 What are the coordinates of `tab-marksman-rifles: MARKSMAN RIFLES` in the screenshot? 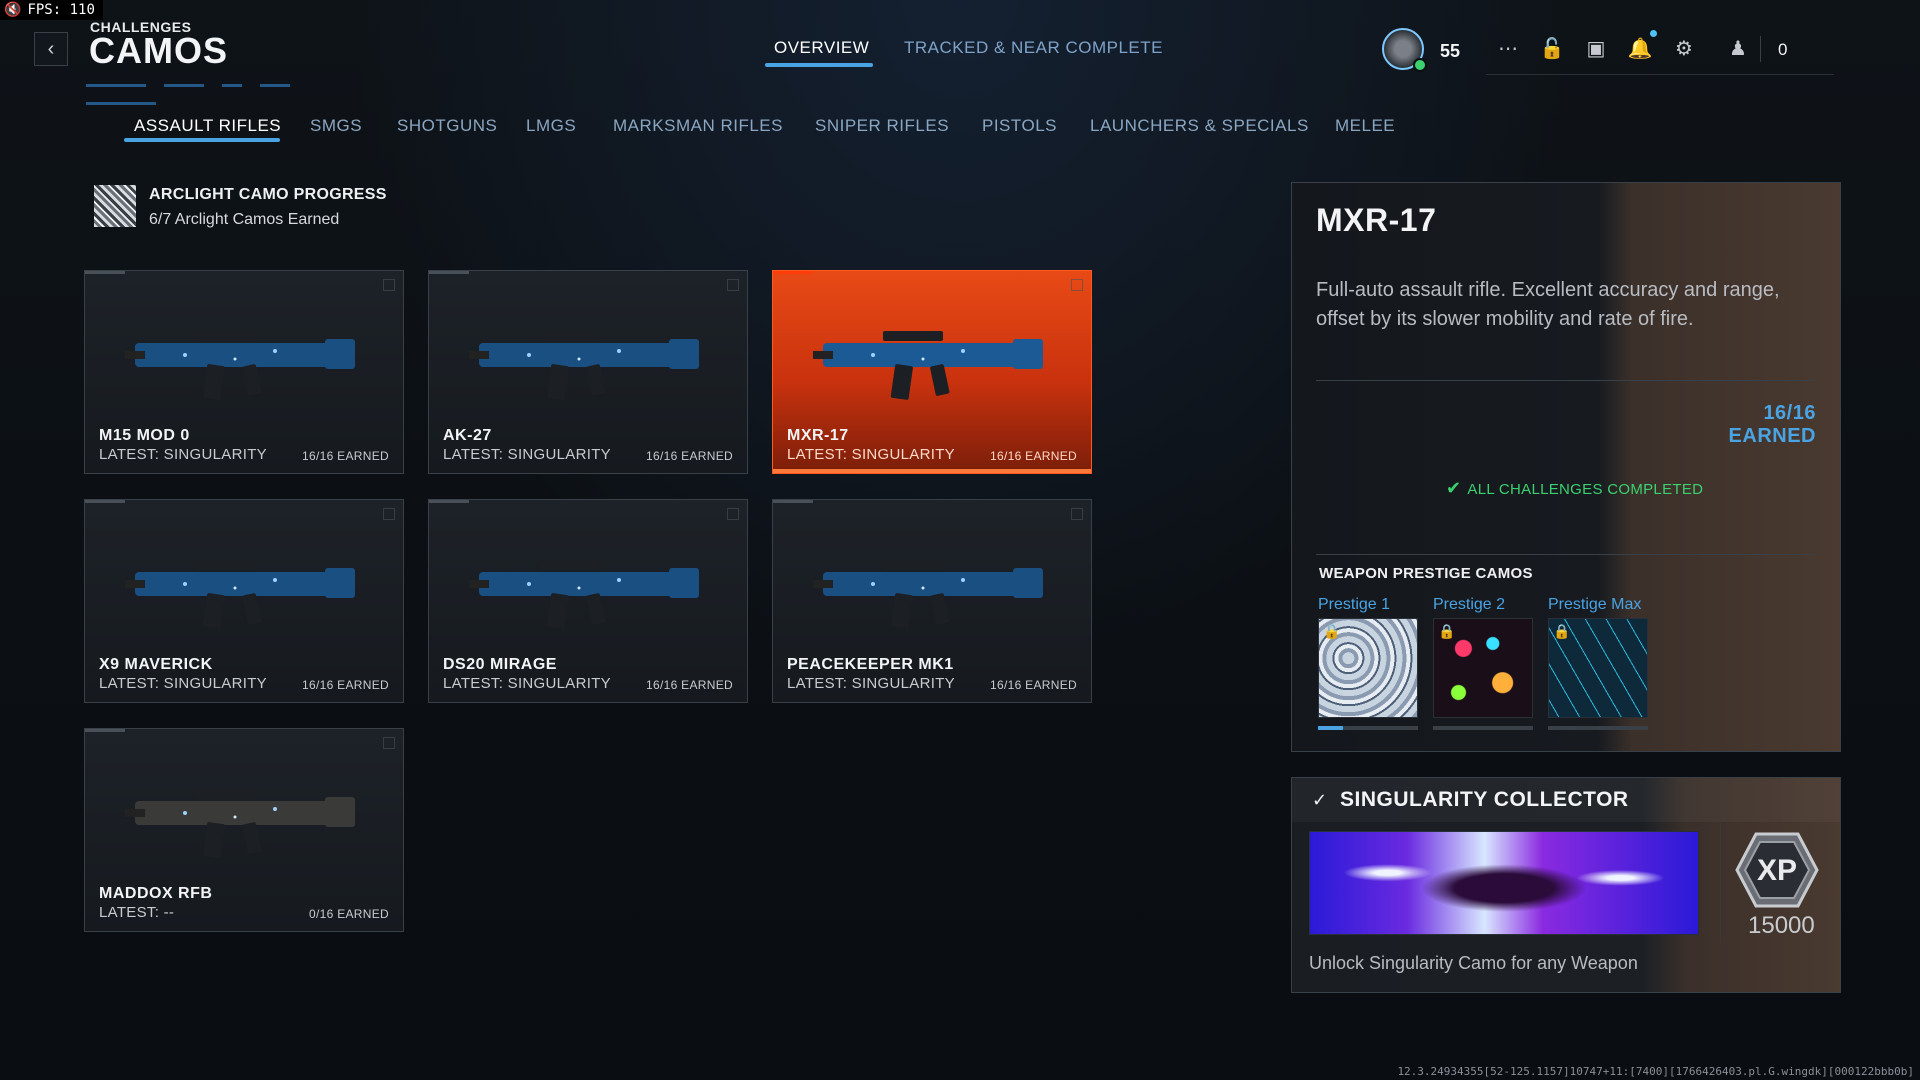 It's located at (698, 126).